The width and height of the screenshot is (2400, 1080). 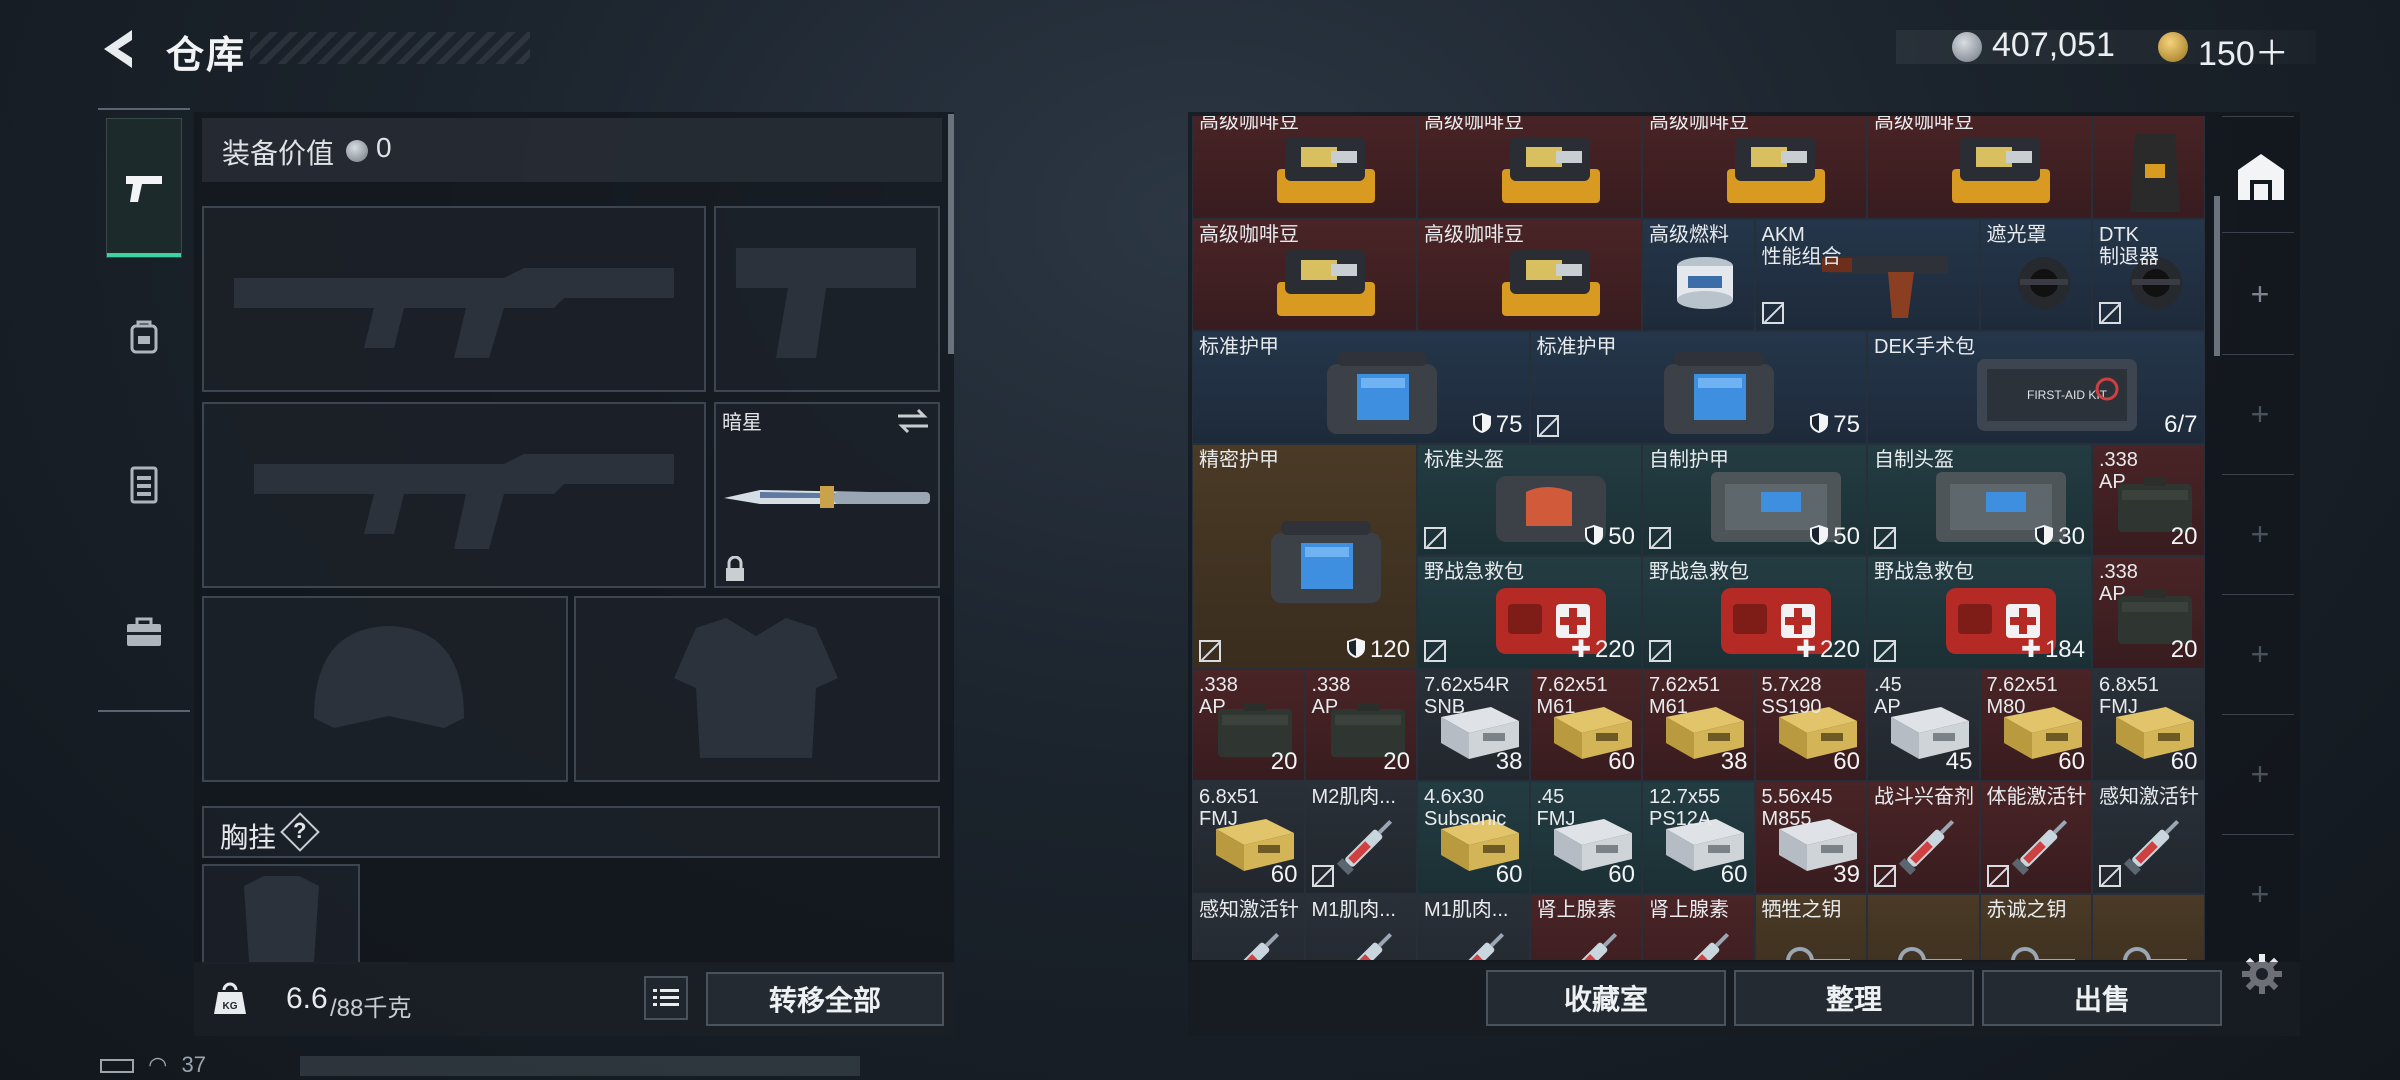 What do you see at coordinates (2260, 534) in the screenshot?
I see `add-page-button-3: +` at bounding box center [2260, 534].